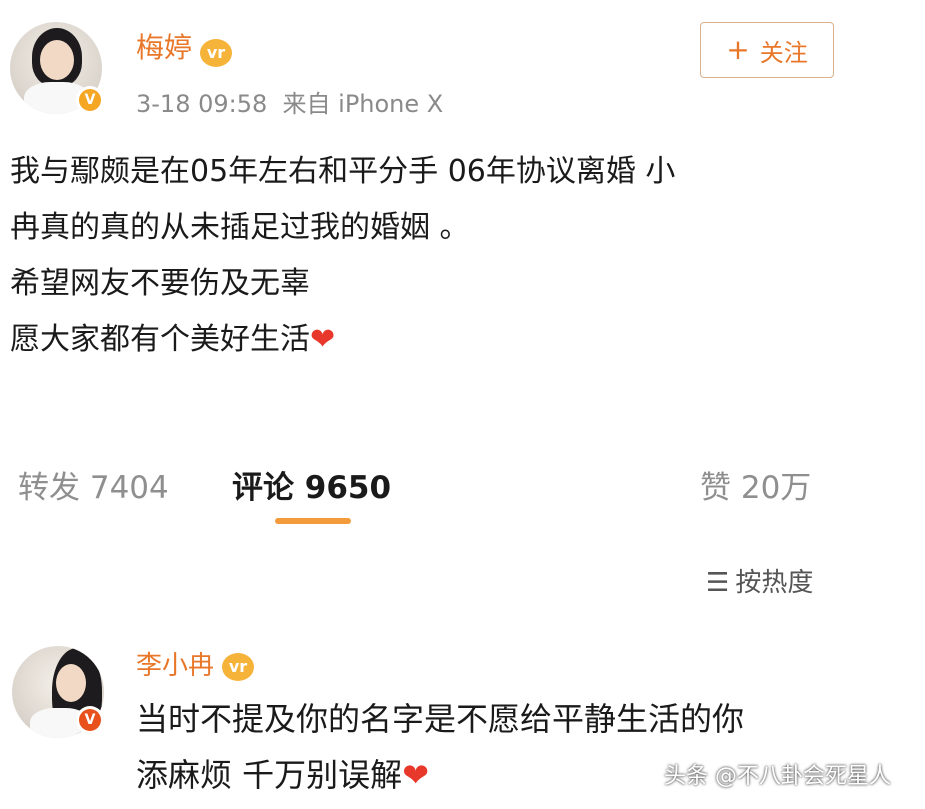 This screenshot has width=925, height=809. What do you see at coordinates (774, 583) in the screenshot?
I see `sort-label: 按热度` at bounding box center [774, 583].